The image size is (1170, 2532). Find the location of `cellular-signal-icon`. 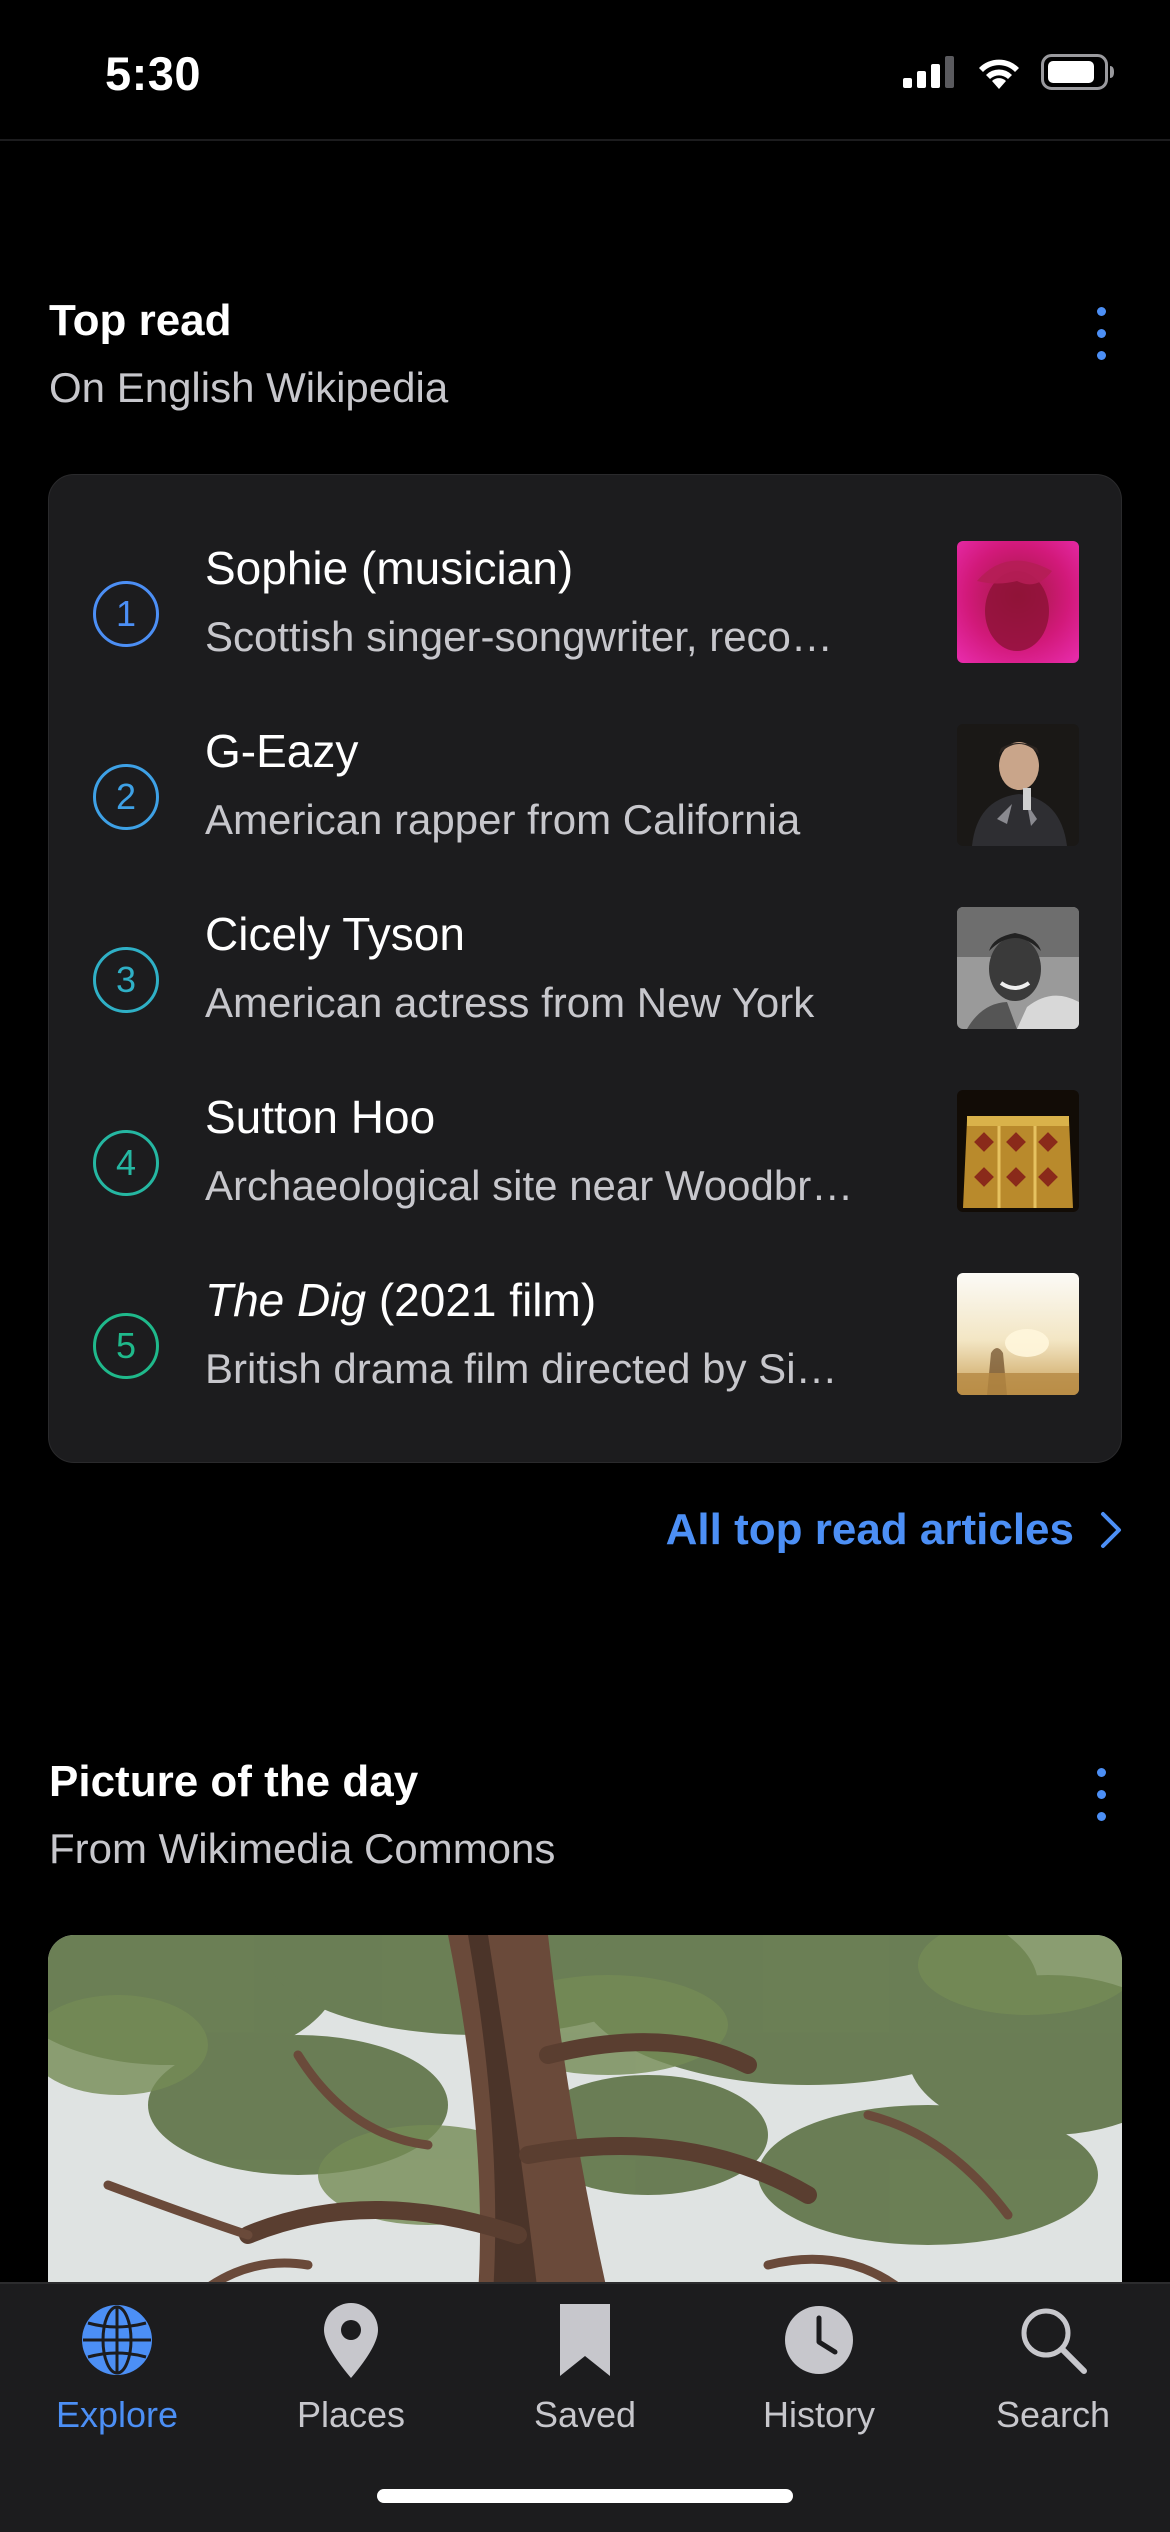

cellular-signal-icon is located at coordinates (928, 72).